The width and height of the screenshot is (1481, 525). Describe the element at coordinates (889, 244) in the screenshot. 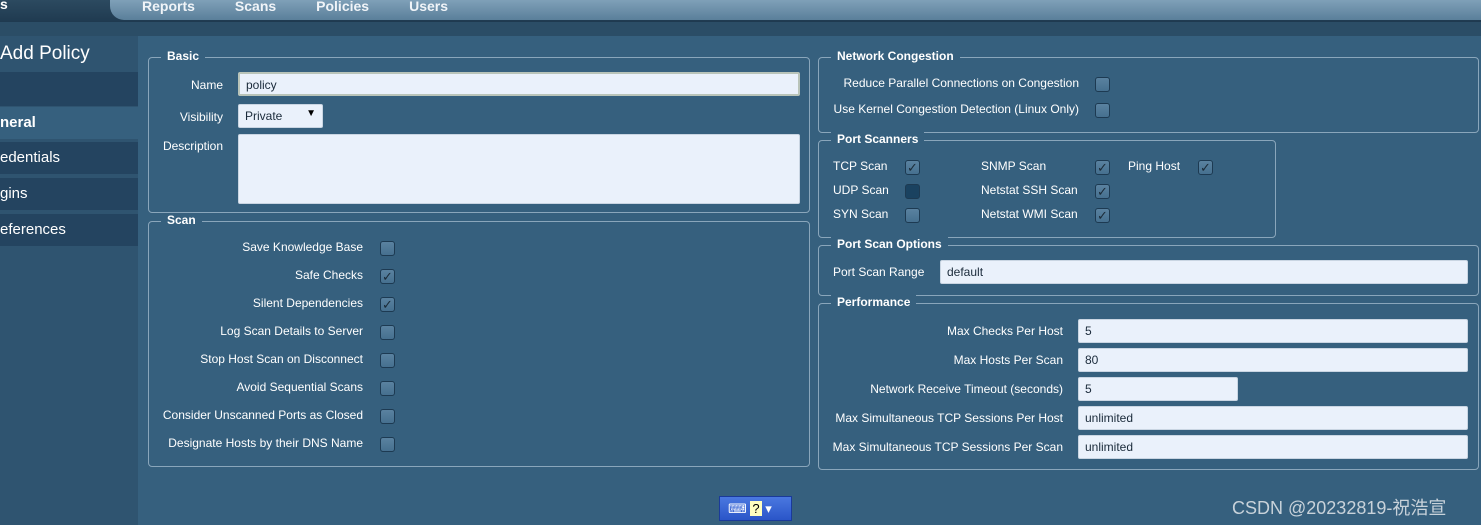

I see `port-scan-options-legend: Port Scan Options` at that location.